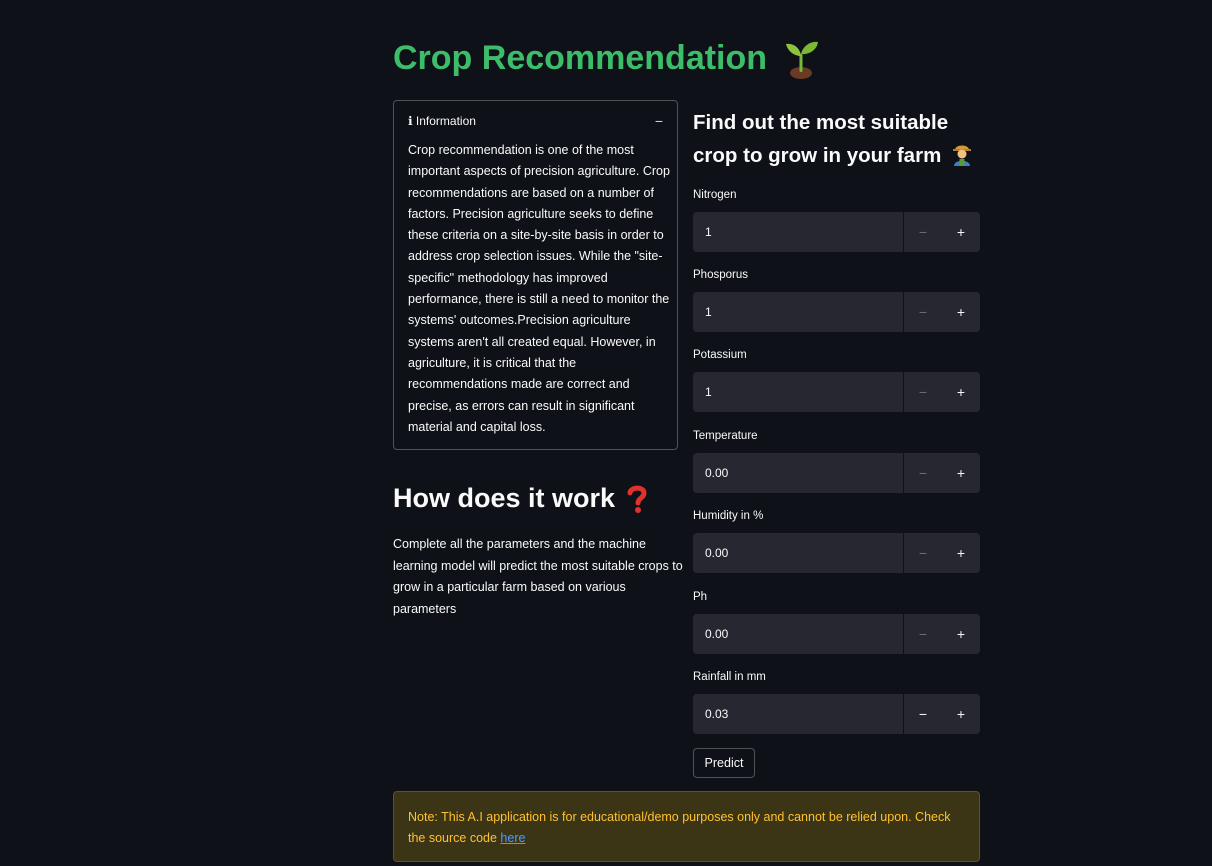 The image size is (1212, 866). I want to click on nitrogen-decrement-button: −, so click(923, 232).